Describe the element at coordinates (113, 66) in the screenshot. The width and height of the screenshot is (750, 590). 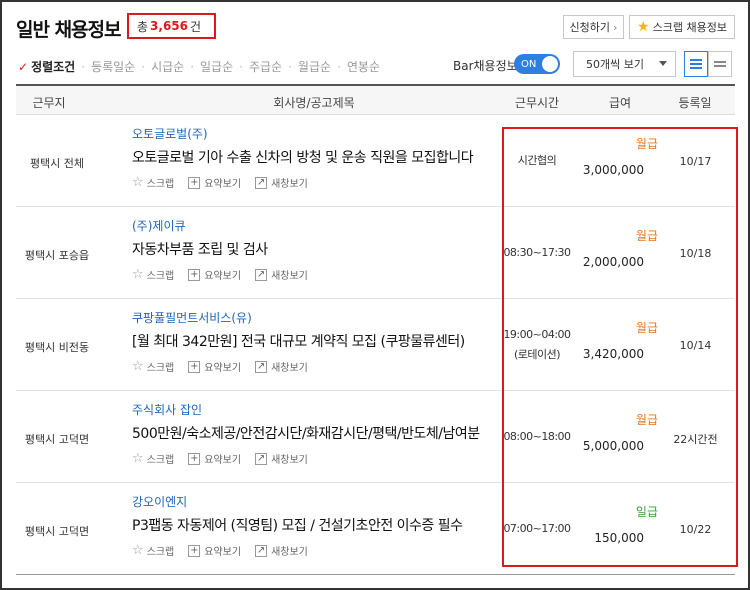
I see `sort-option: 등록일순` at that location.